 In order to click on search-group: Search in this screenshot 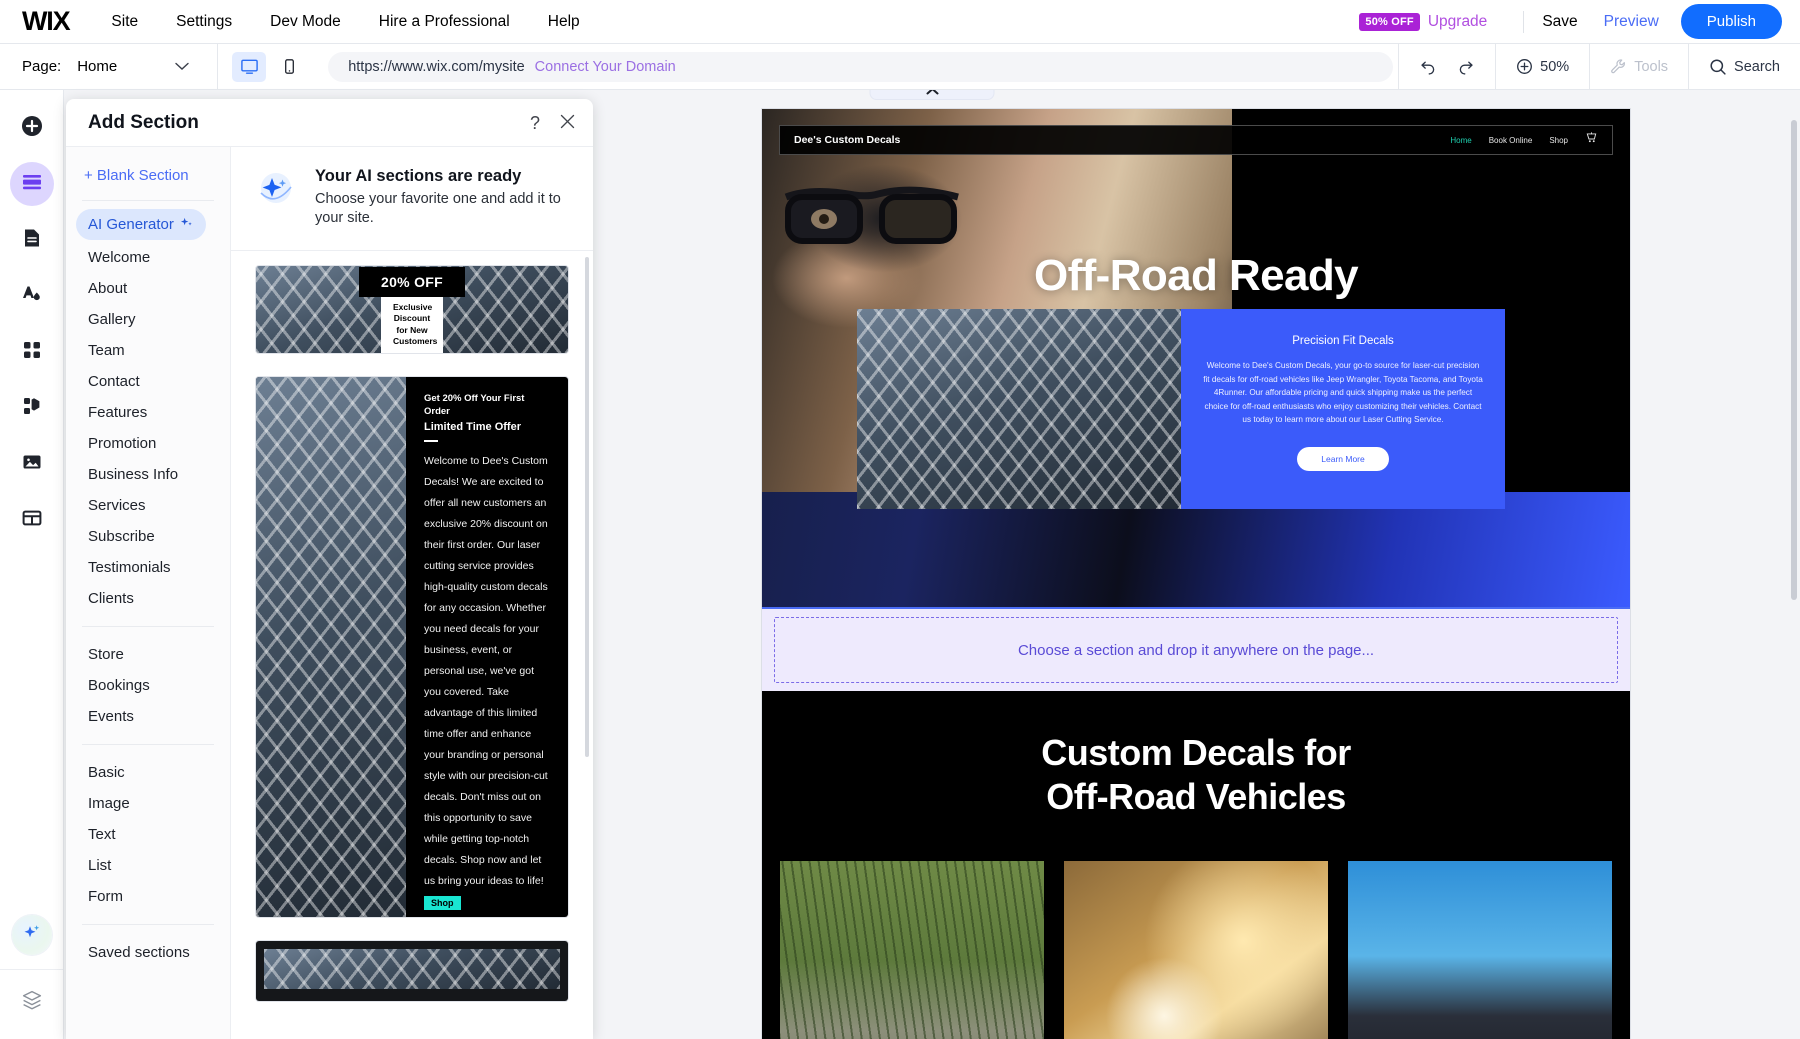, I will do `click(1744, 66)`.